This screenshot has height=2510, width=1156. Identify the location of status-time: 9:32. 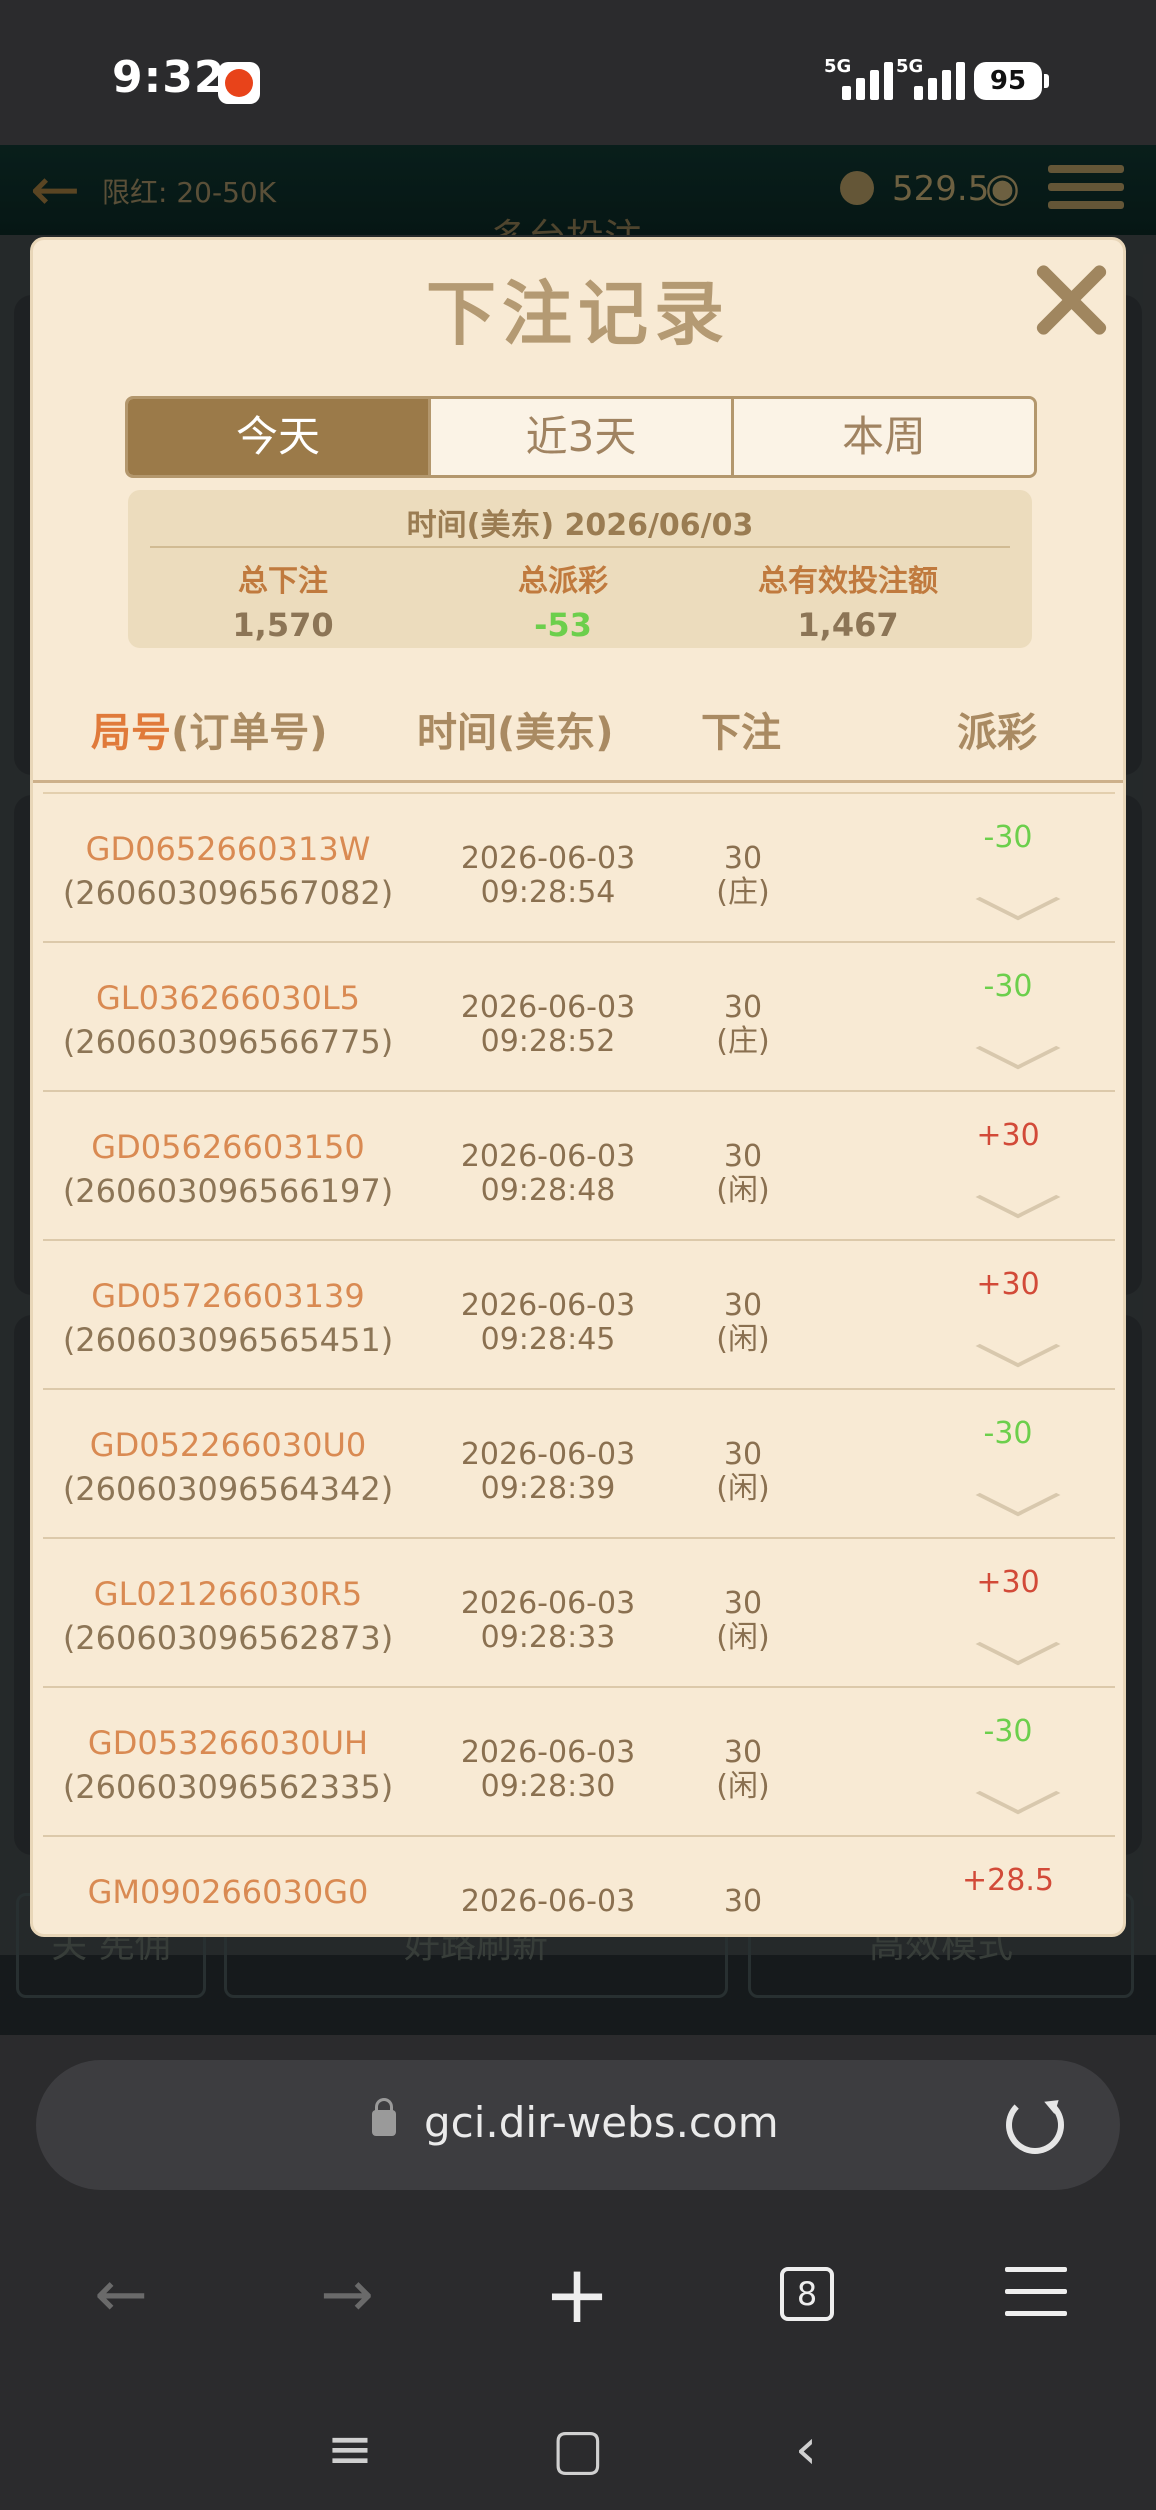
(169, 77).